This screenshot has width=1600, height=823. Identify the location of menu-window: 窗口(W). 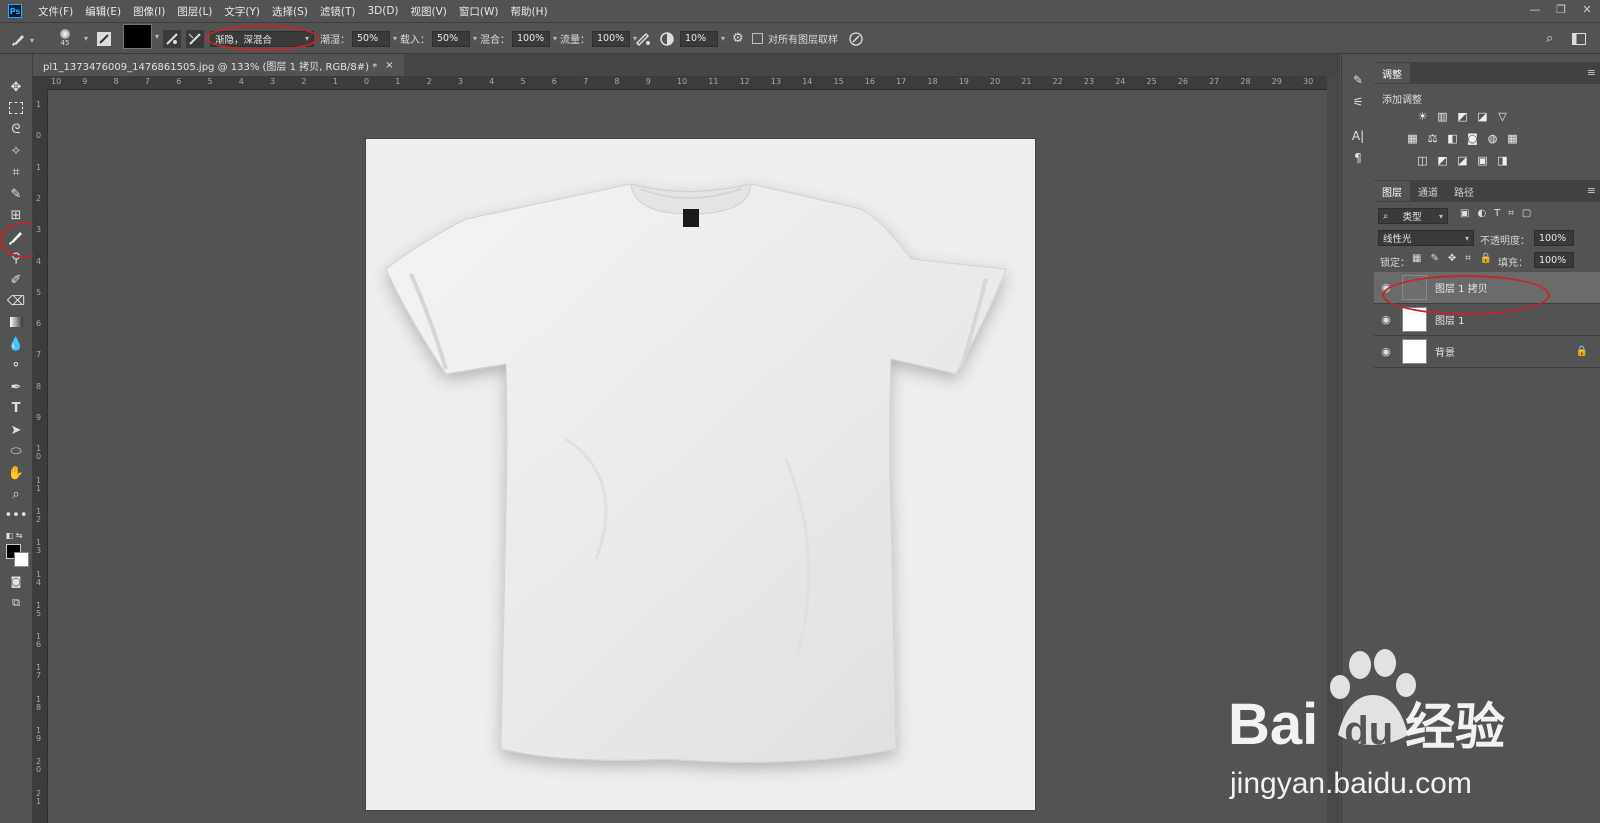
(479, 11).